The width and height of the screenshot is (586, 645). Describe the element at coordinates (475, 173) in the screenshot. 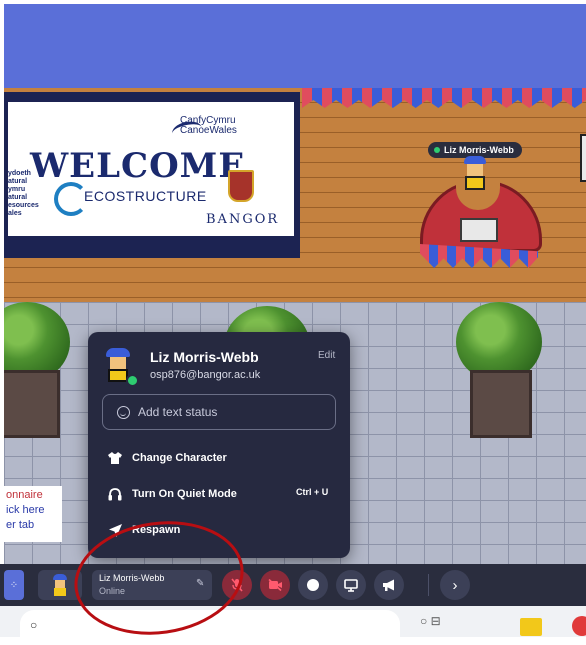

I see `player-avatar-sprite` at that location.